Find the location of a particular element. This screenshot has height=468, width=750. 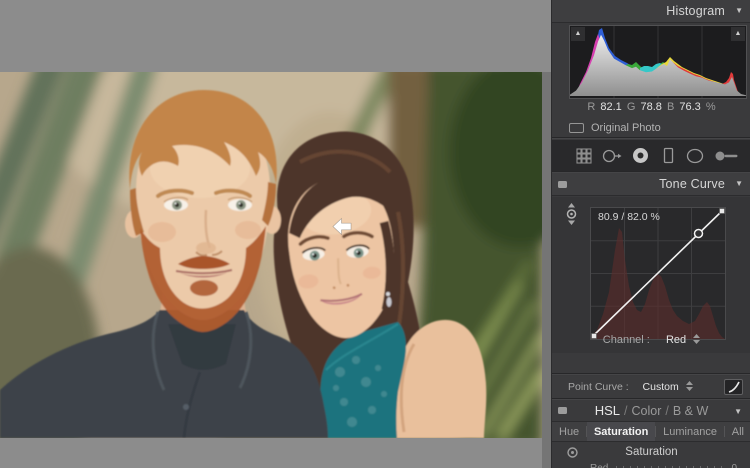

tab-all: All is located at coordinates (737, 431).